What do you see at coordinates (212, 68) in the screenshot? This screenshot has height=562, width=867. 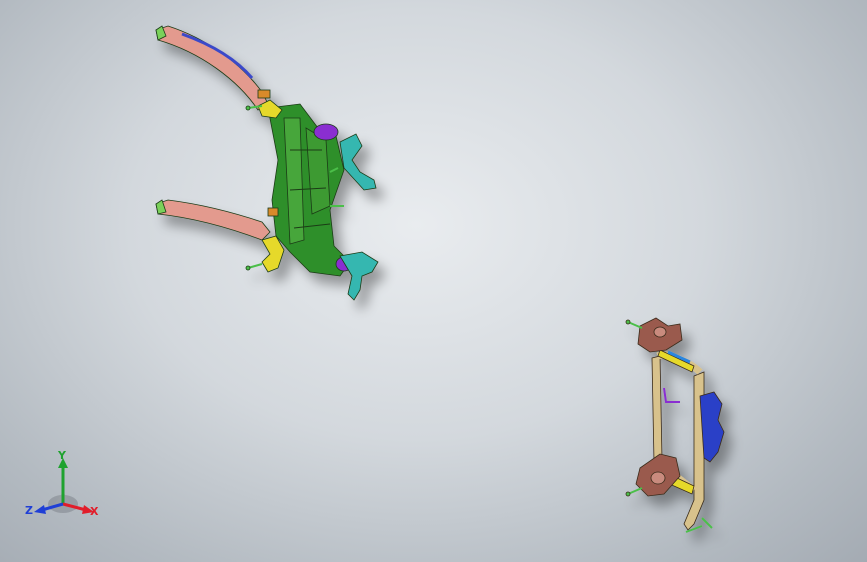 I see `upper-control-arm` at bounding box center [212, 68].